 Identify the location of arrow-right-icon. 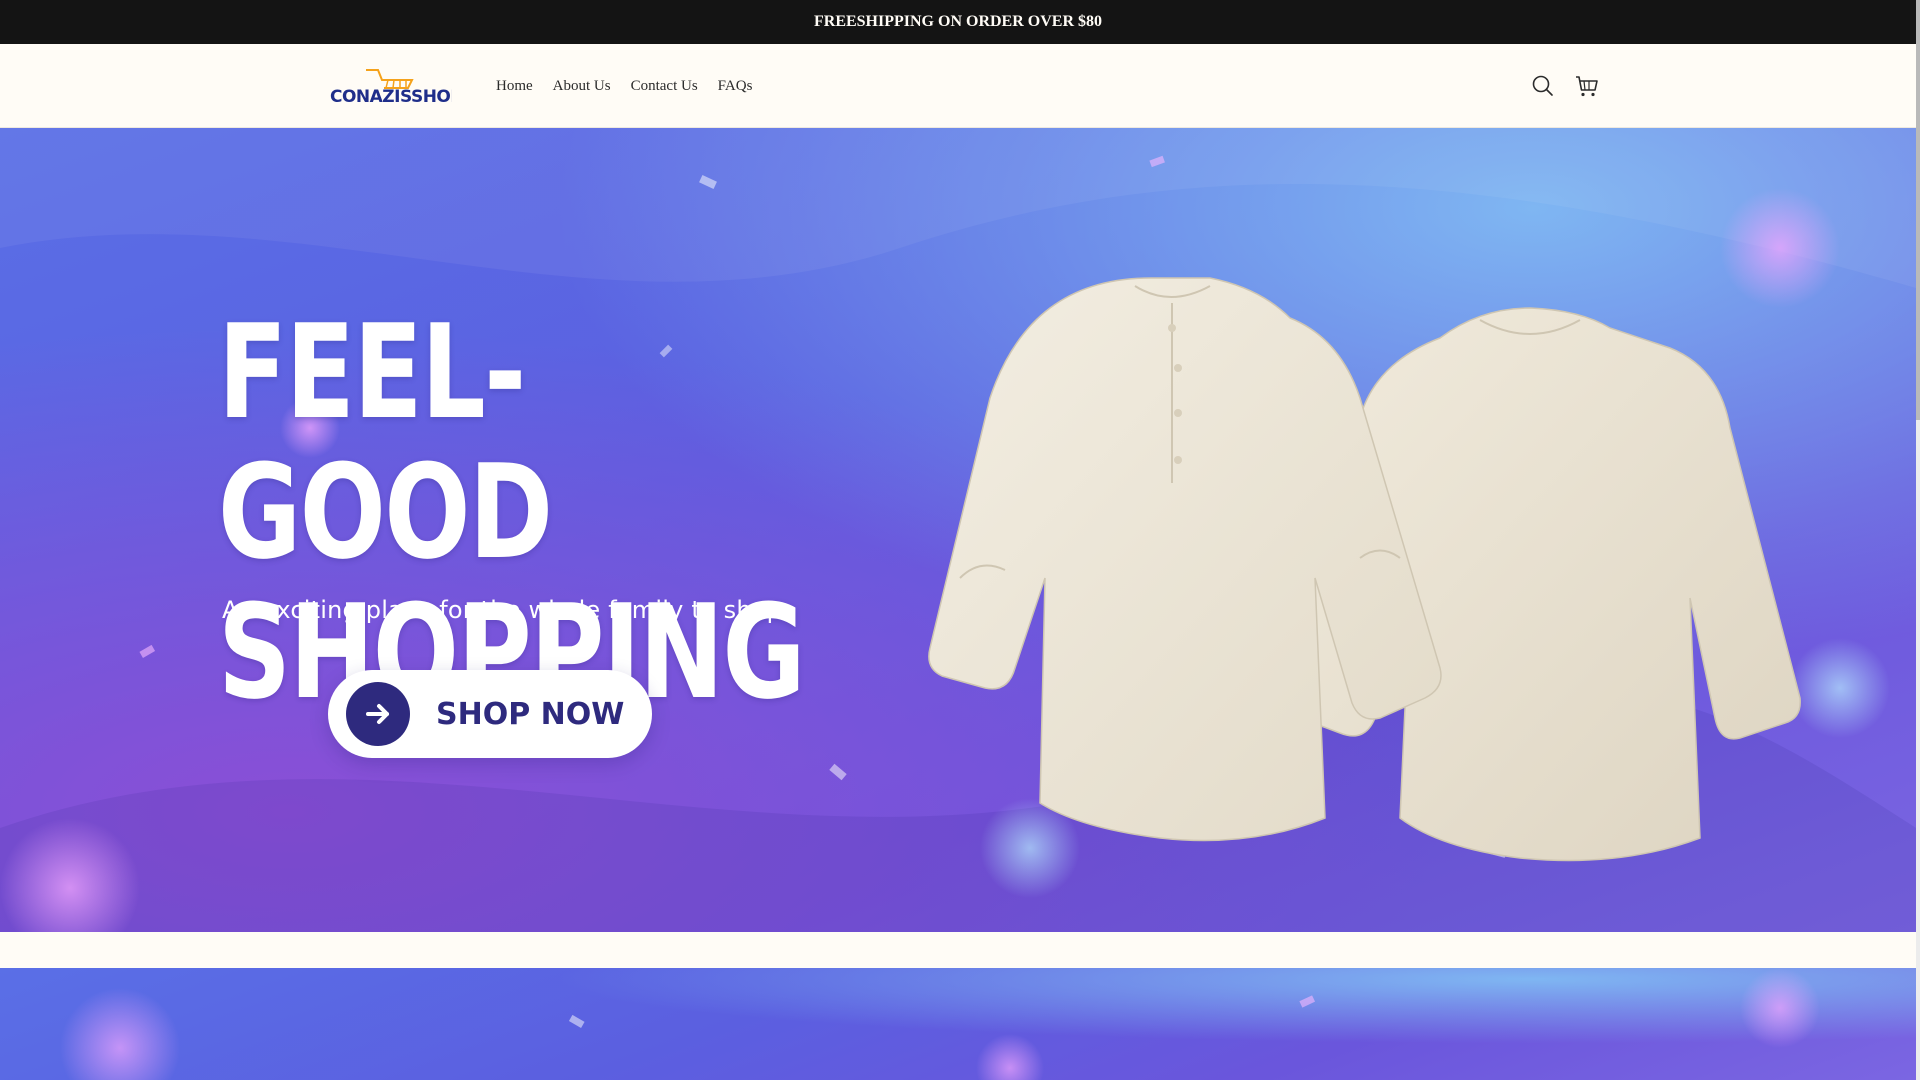
(377, 714).